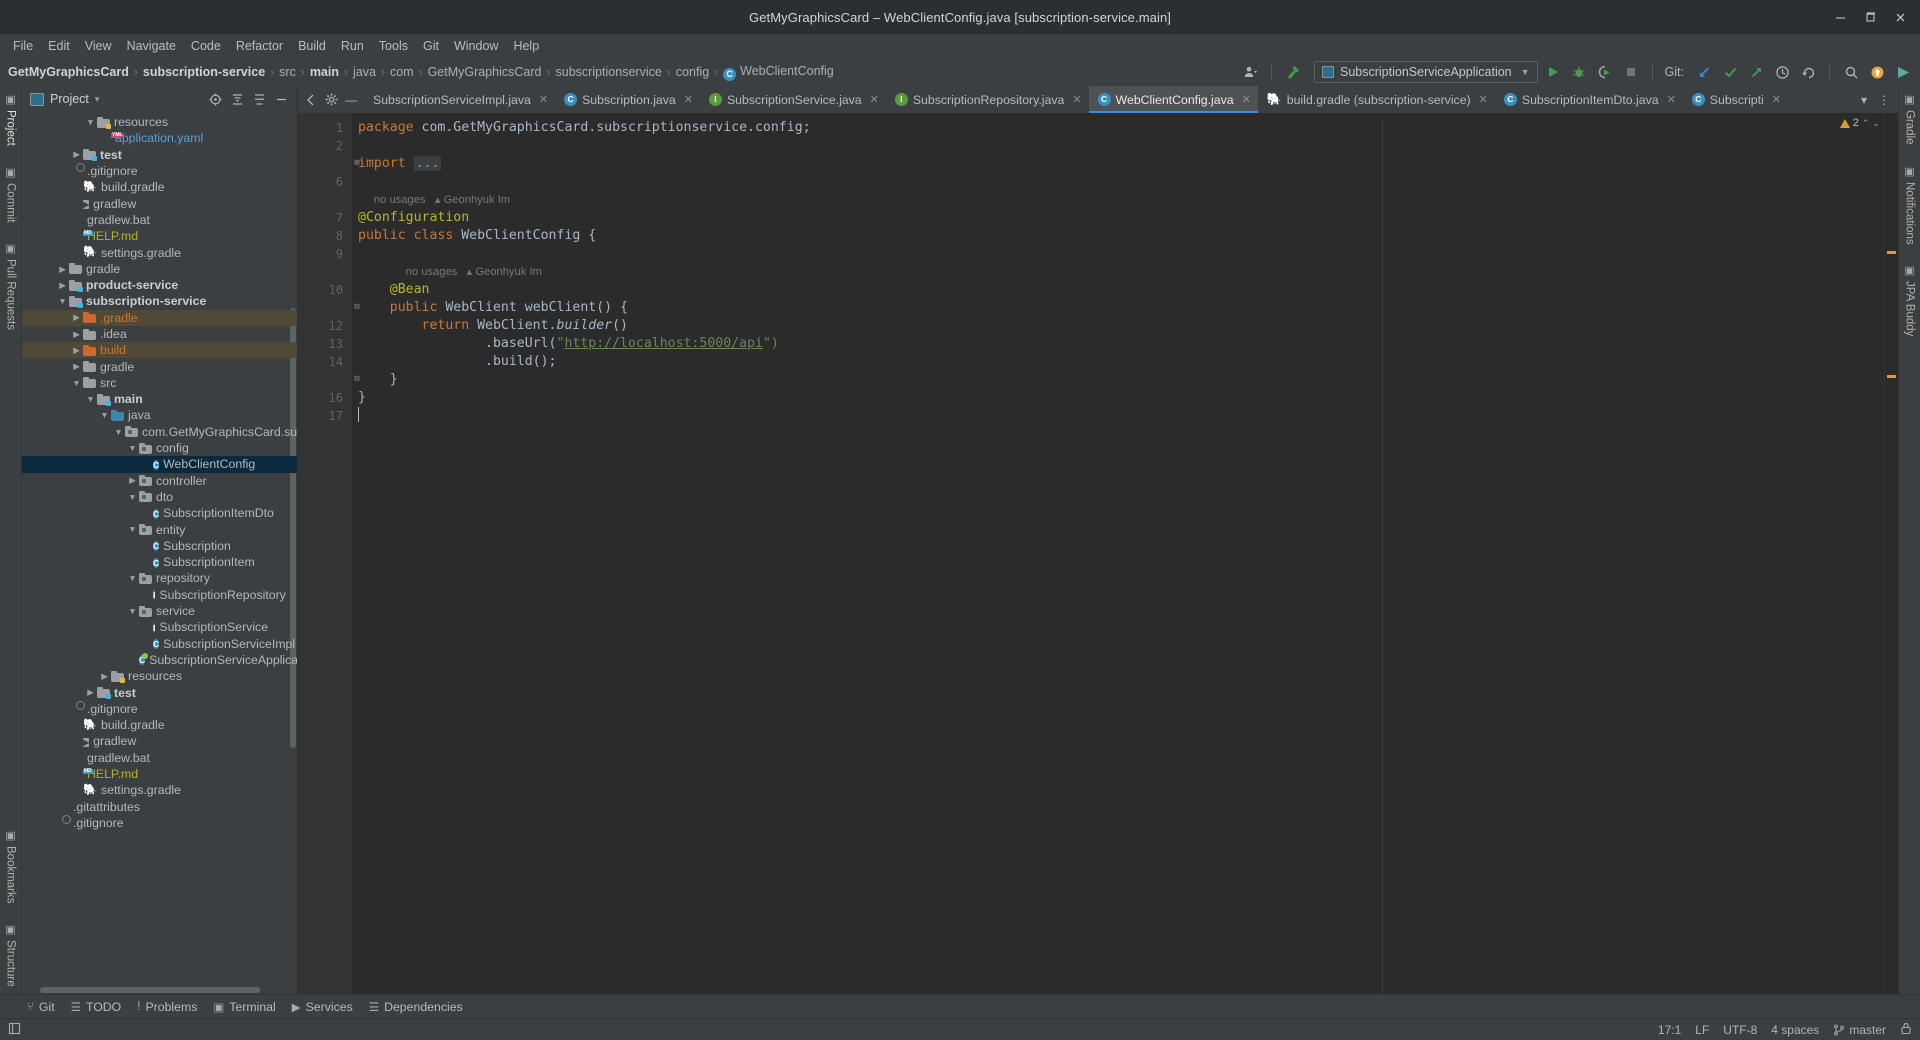 The height and width of the screenshot is (1040, 1920). What do you see at coordinates (159, 546) in the screenshot?
I see `tree-node: C Subscription` at bounding box center [159, 546].